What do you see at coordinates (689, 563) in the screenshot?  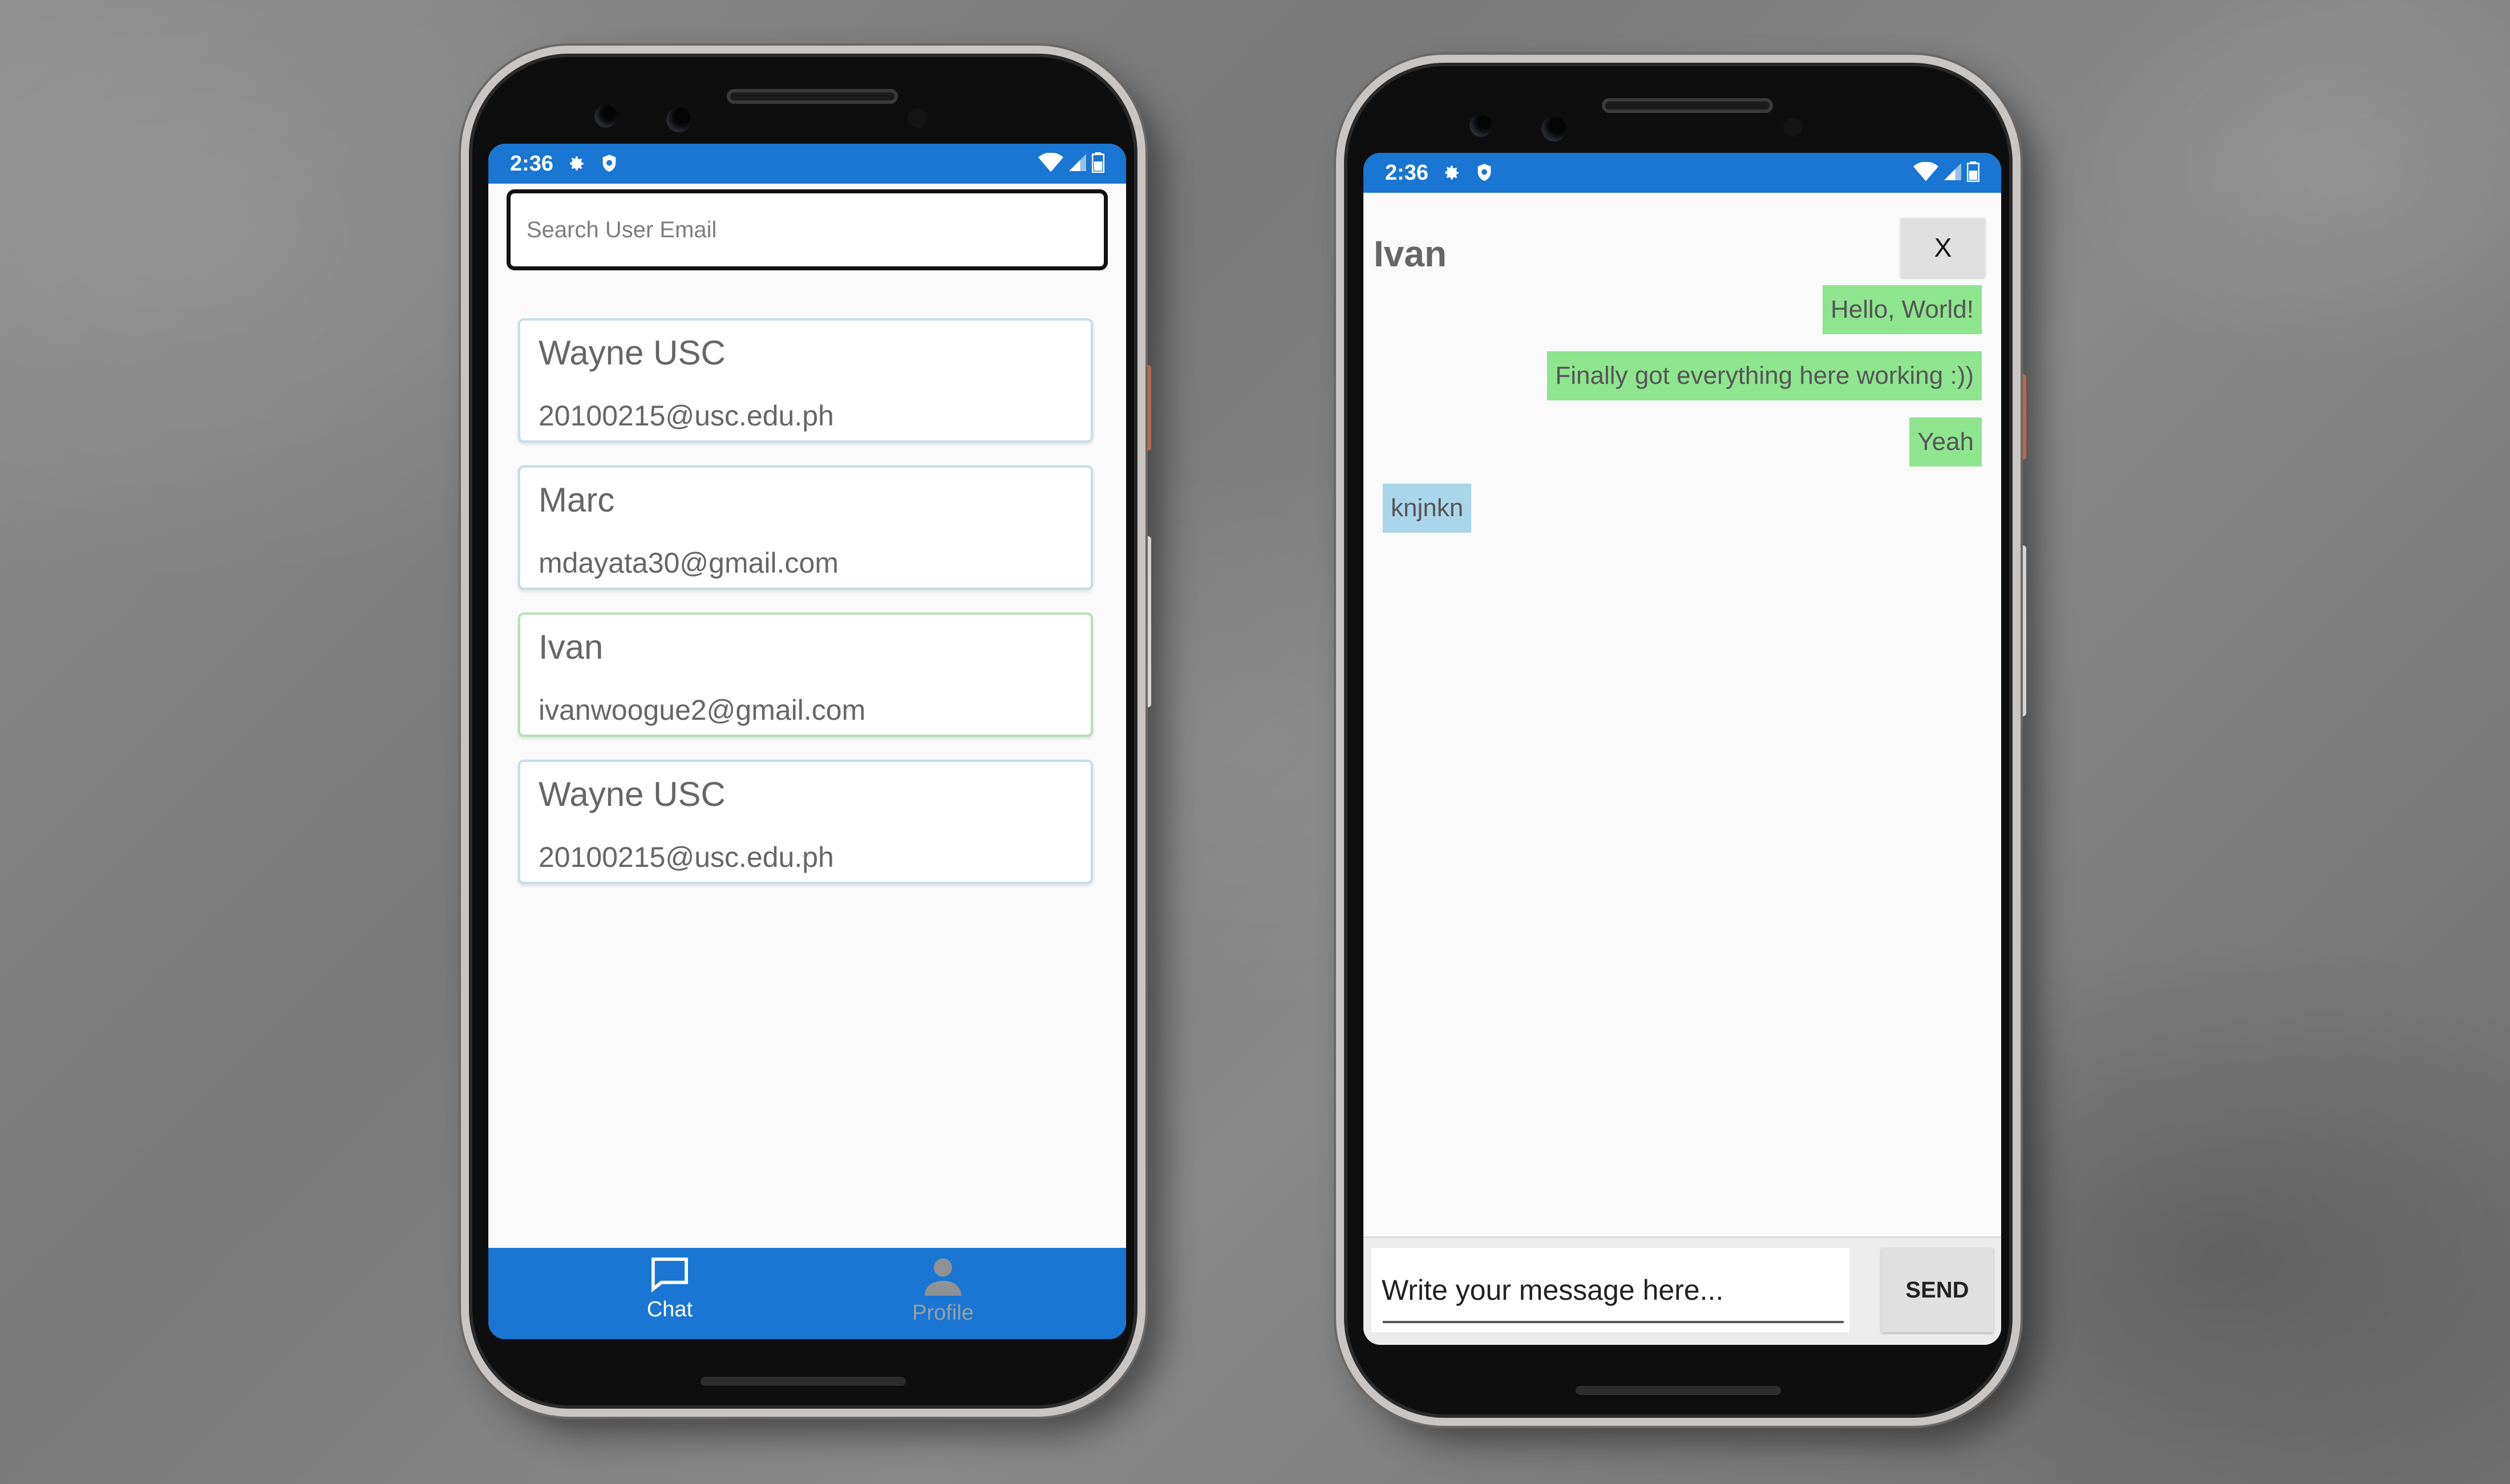 I see `user-email: mdayata30@gmail.com` at bounding box center [689, 563].